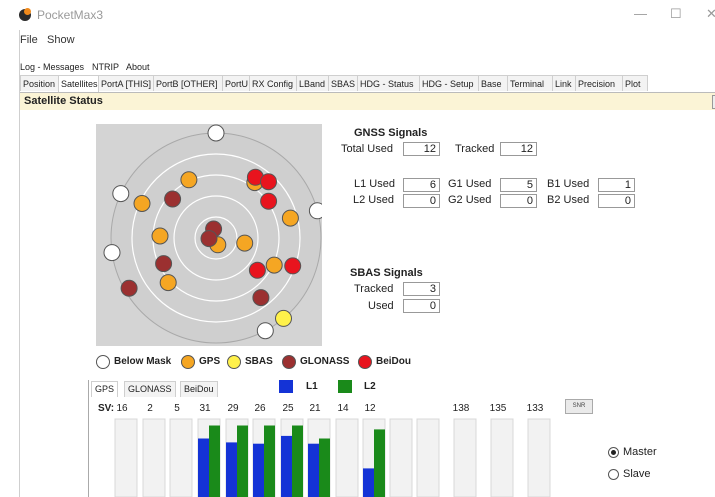 This screenshot has height=497, width=715. What do you see at coordinates (357, 15) in the screenshot?
I see `title-bar: PocketMax3 — ☐ ✕` at bounding box center [357, 15].